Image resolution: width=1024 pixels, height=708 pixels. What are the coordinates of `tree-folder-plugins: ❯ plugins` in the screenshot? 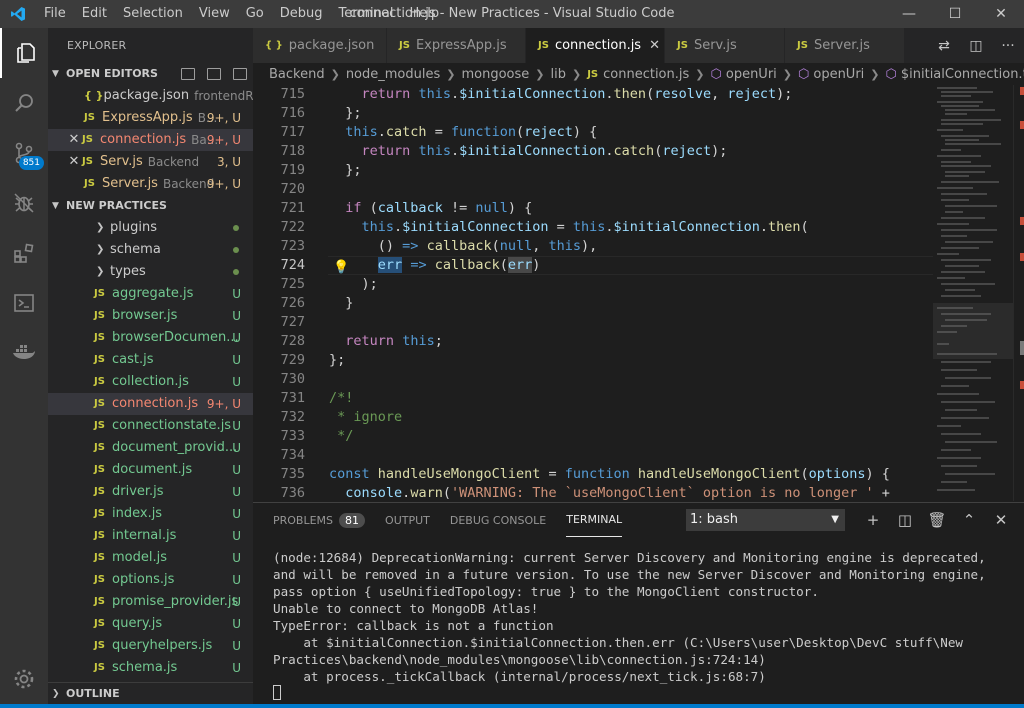 It's located at (150, 228).